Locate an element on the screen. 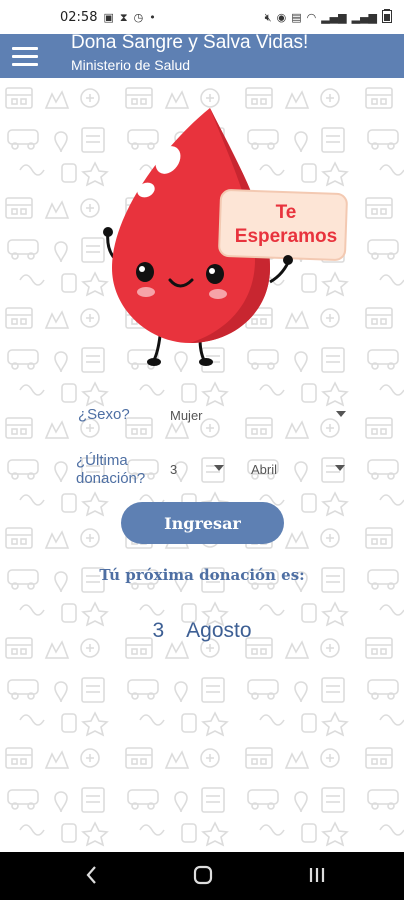  month-value: Abril is located at coordinates (264, 469).